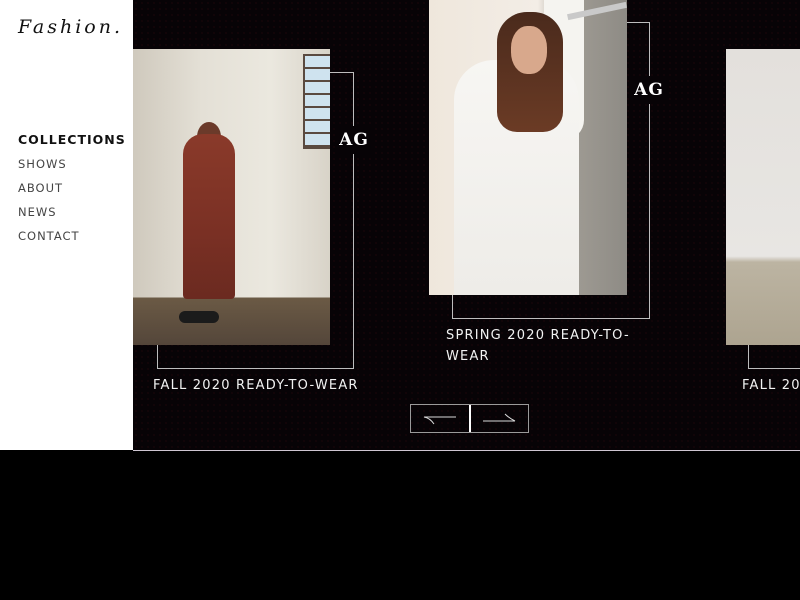  I want to click on photo-window, so click(316, 101).